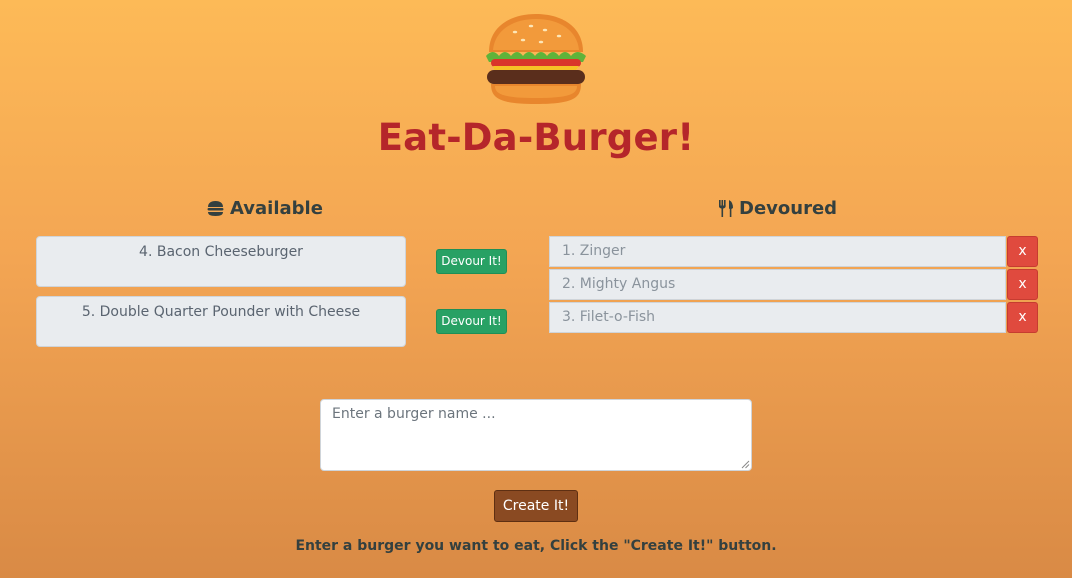  I want to click on burger-name-input, so click(536, 435).